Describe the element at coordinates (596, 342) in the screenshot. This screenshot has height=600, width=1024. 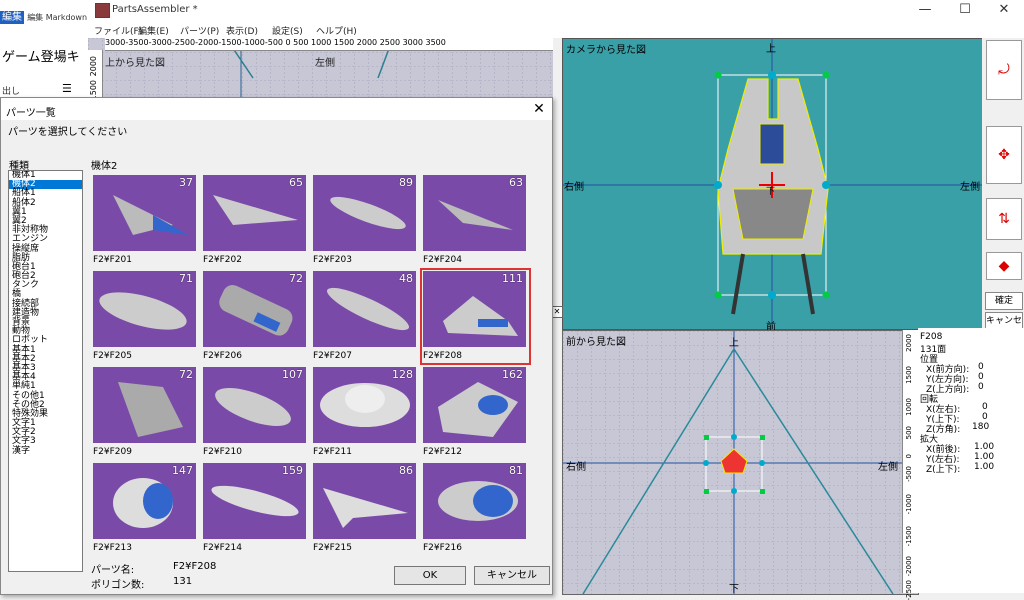
I see `front-view-label: 前から見た図` at that location.